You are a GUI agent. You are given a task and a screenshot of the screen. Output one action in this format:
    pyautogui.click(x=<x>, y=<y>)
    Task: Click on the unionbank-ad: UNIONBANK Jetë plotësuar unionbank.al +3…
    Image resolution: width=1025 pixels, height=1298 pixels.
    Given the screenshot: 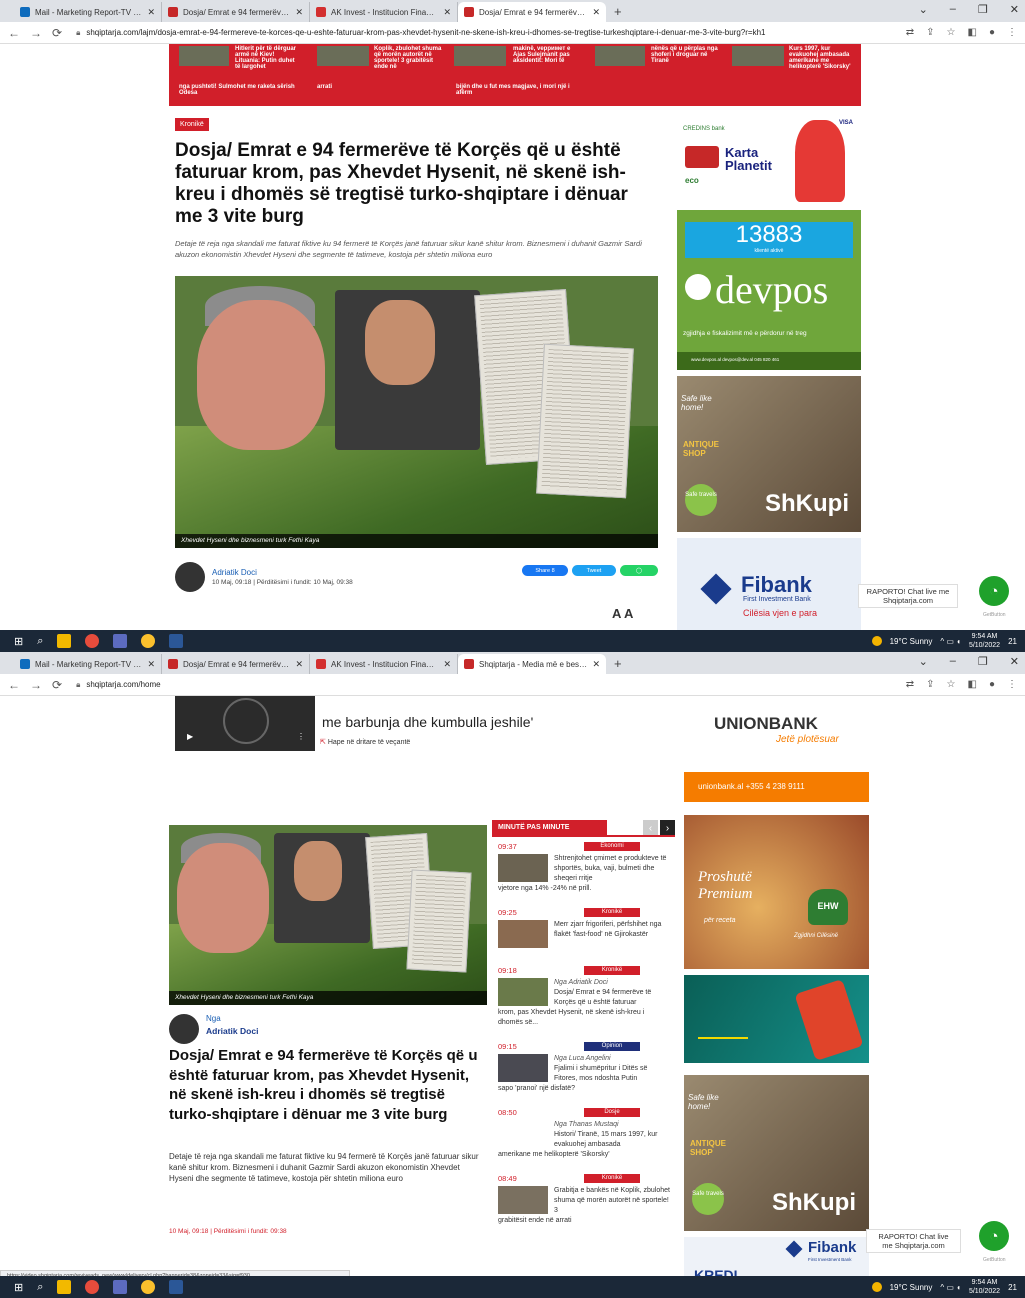 What is the action you would take?
    pyautogui.click(x=776, y=749)
    